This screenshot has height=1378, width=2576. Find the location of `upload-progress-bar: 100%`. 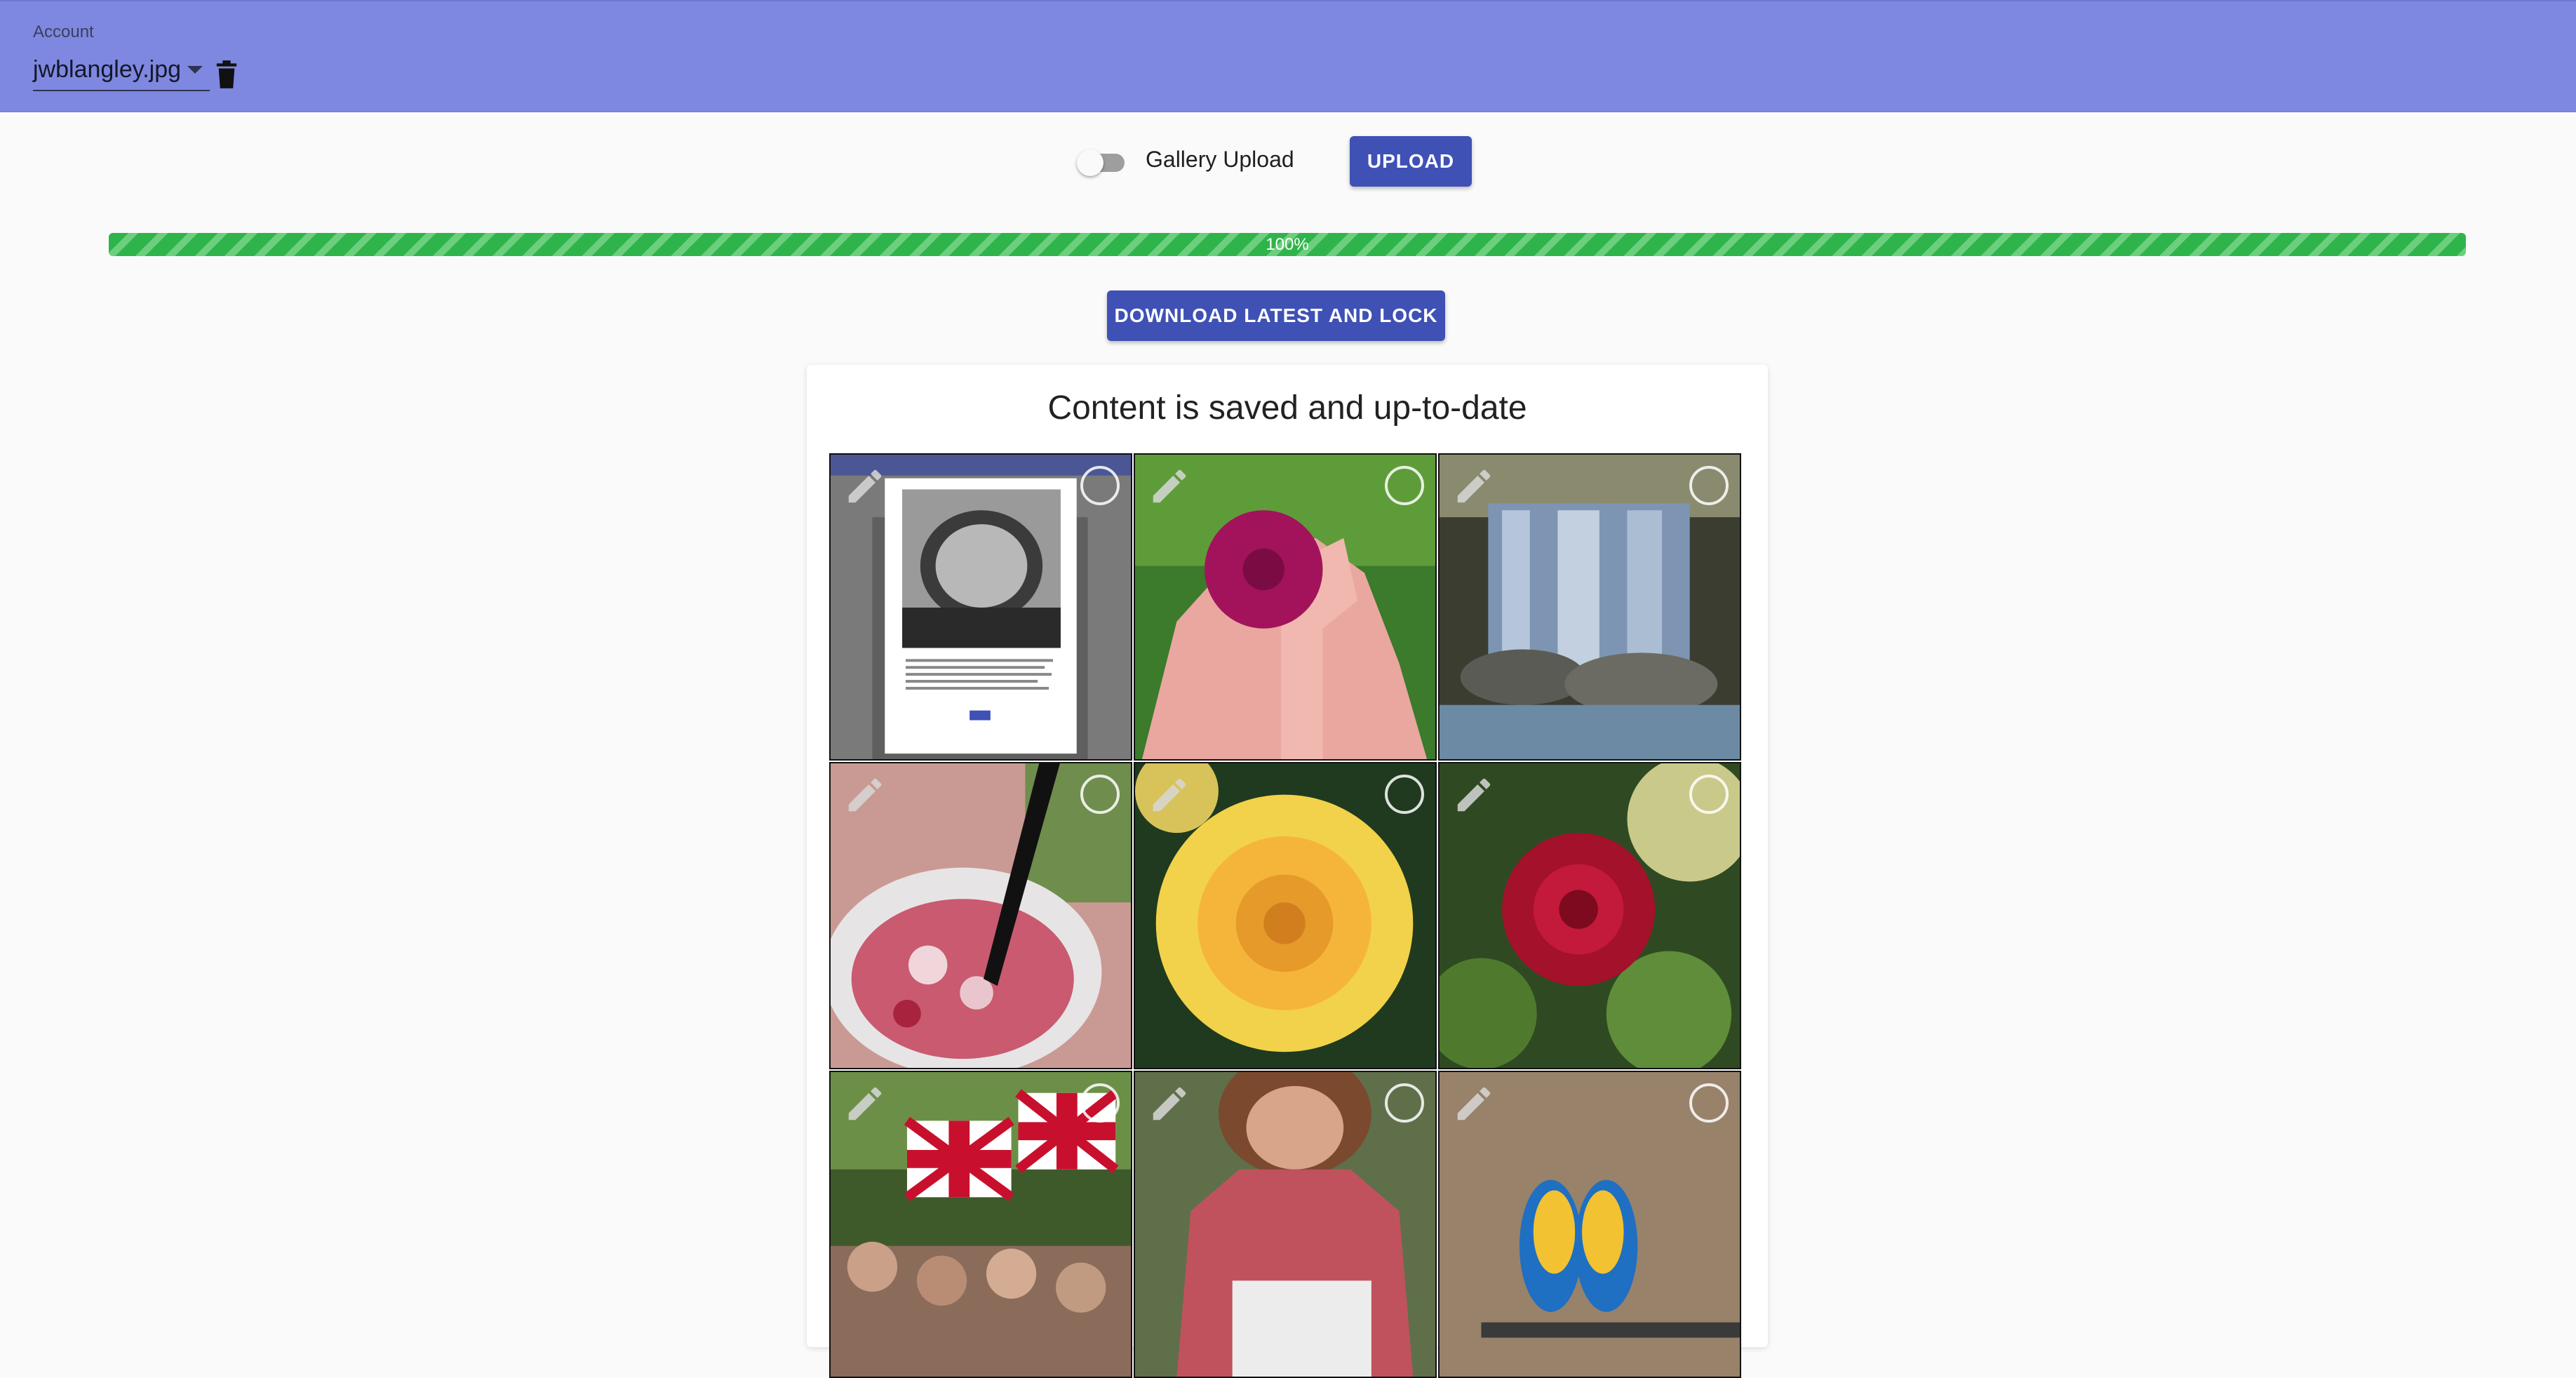

upload-progress-bar: 100% is located at coordinates (1288, 245).